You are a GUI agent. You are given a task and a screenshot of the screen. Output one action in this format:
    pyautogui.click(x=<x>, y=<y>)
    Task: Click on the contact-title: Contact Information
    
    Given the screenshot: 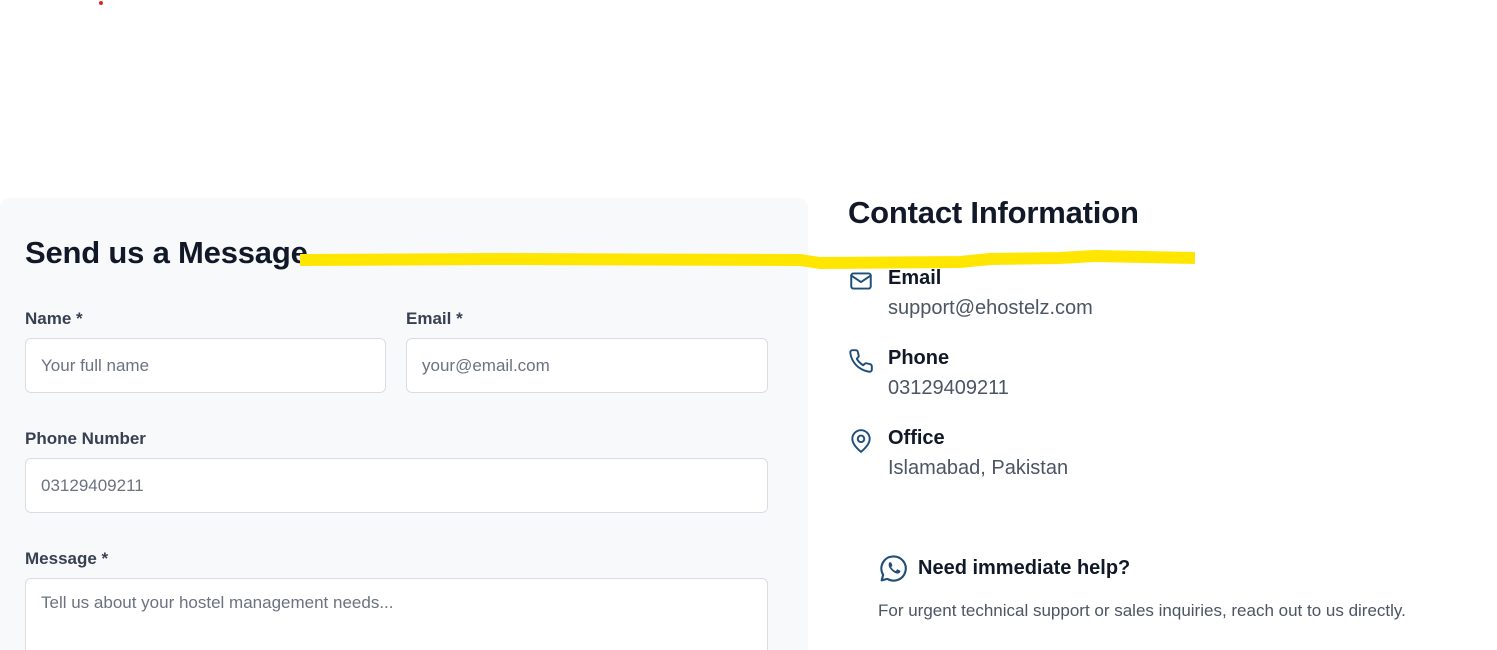 What is the action you would take?
    pyautogui.click(x=993, y=212)
    